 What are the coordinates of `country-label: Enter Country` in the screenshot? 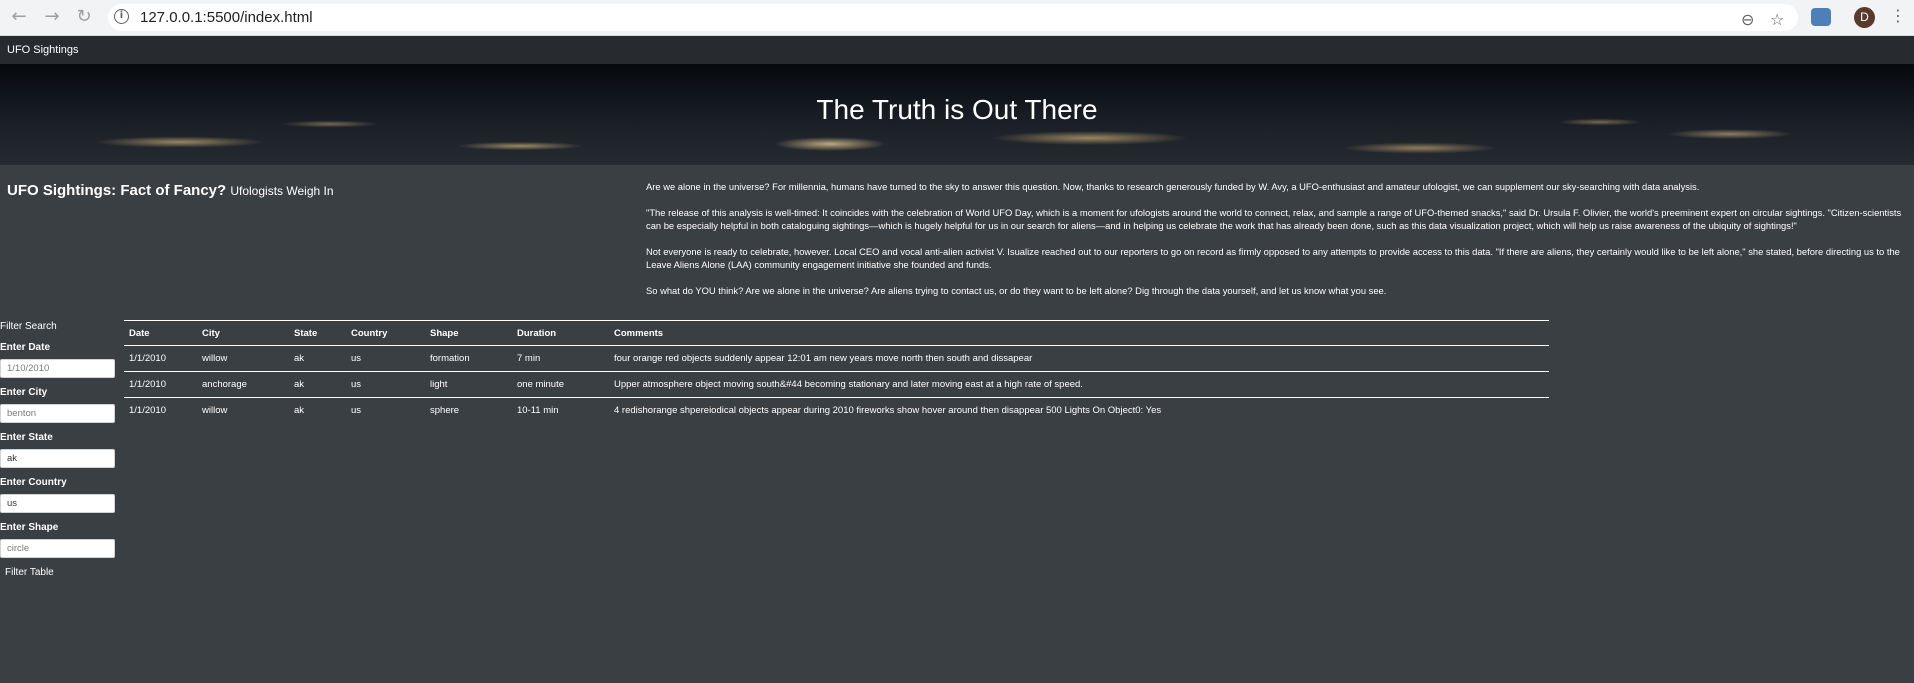 It's located at (33, 482).